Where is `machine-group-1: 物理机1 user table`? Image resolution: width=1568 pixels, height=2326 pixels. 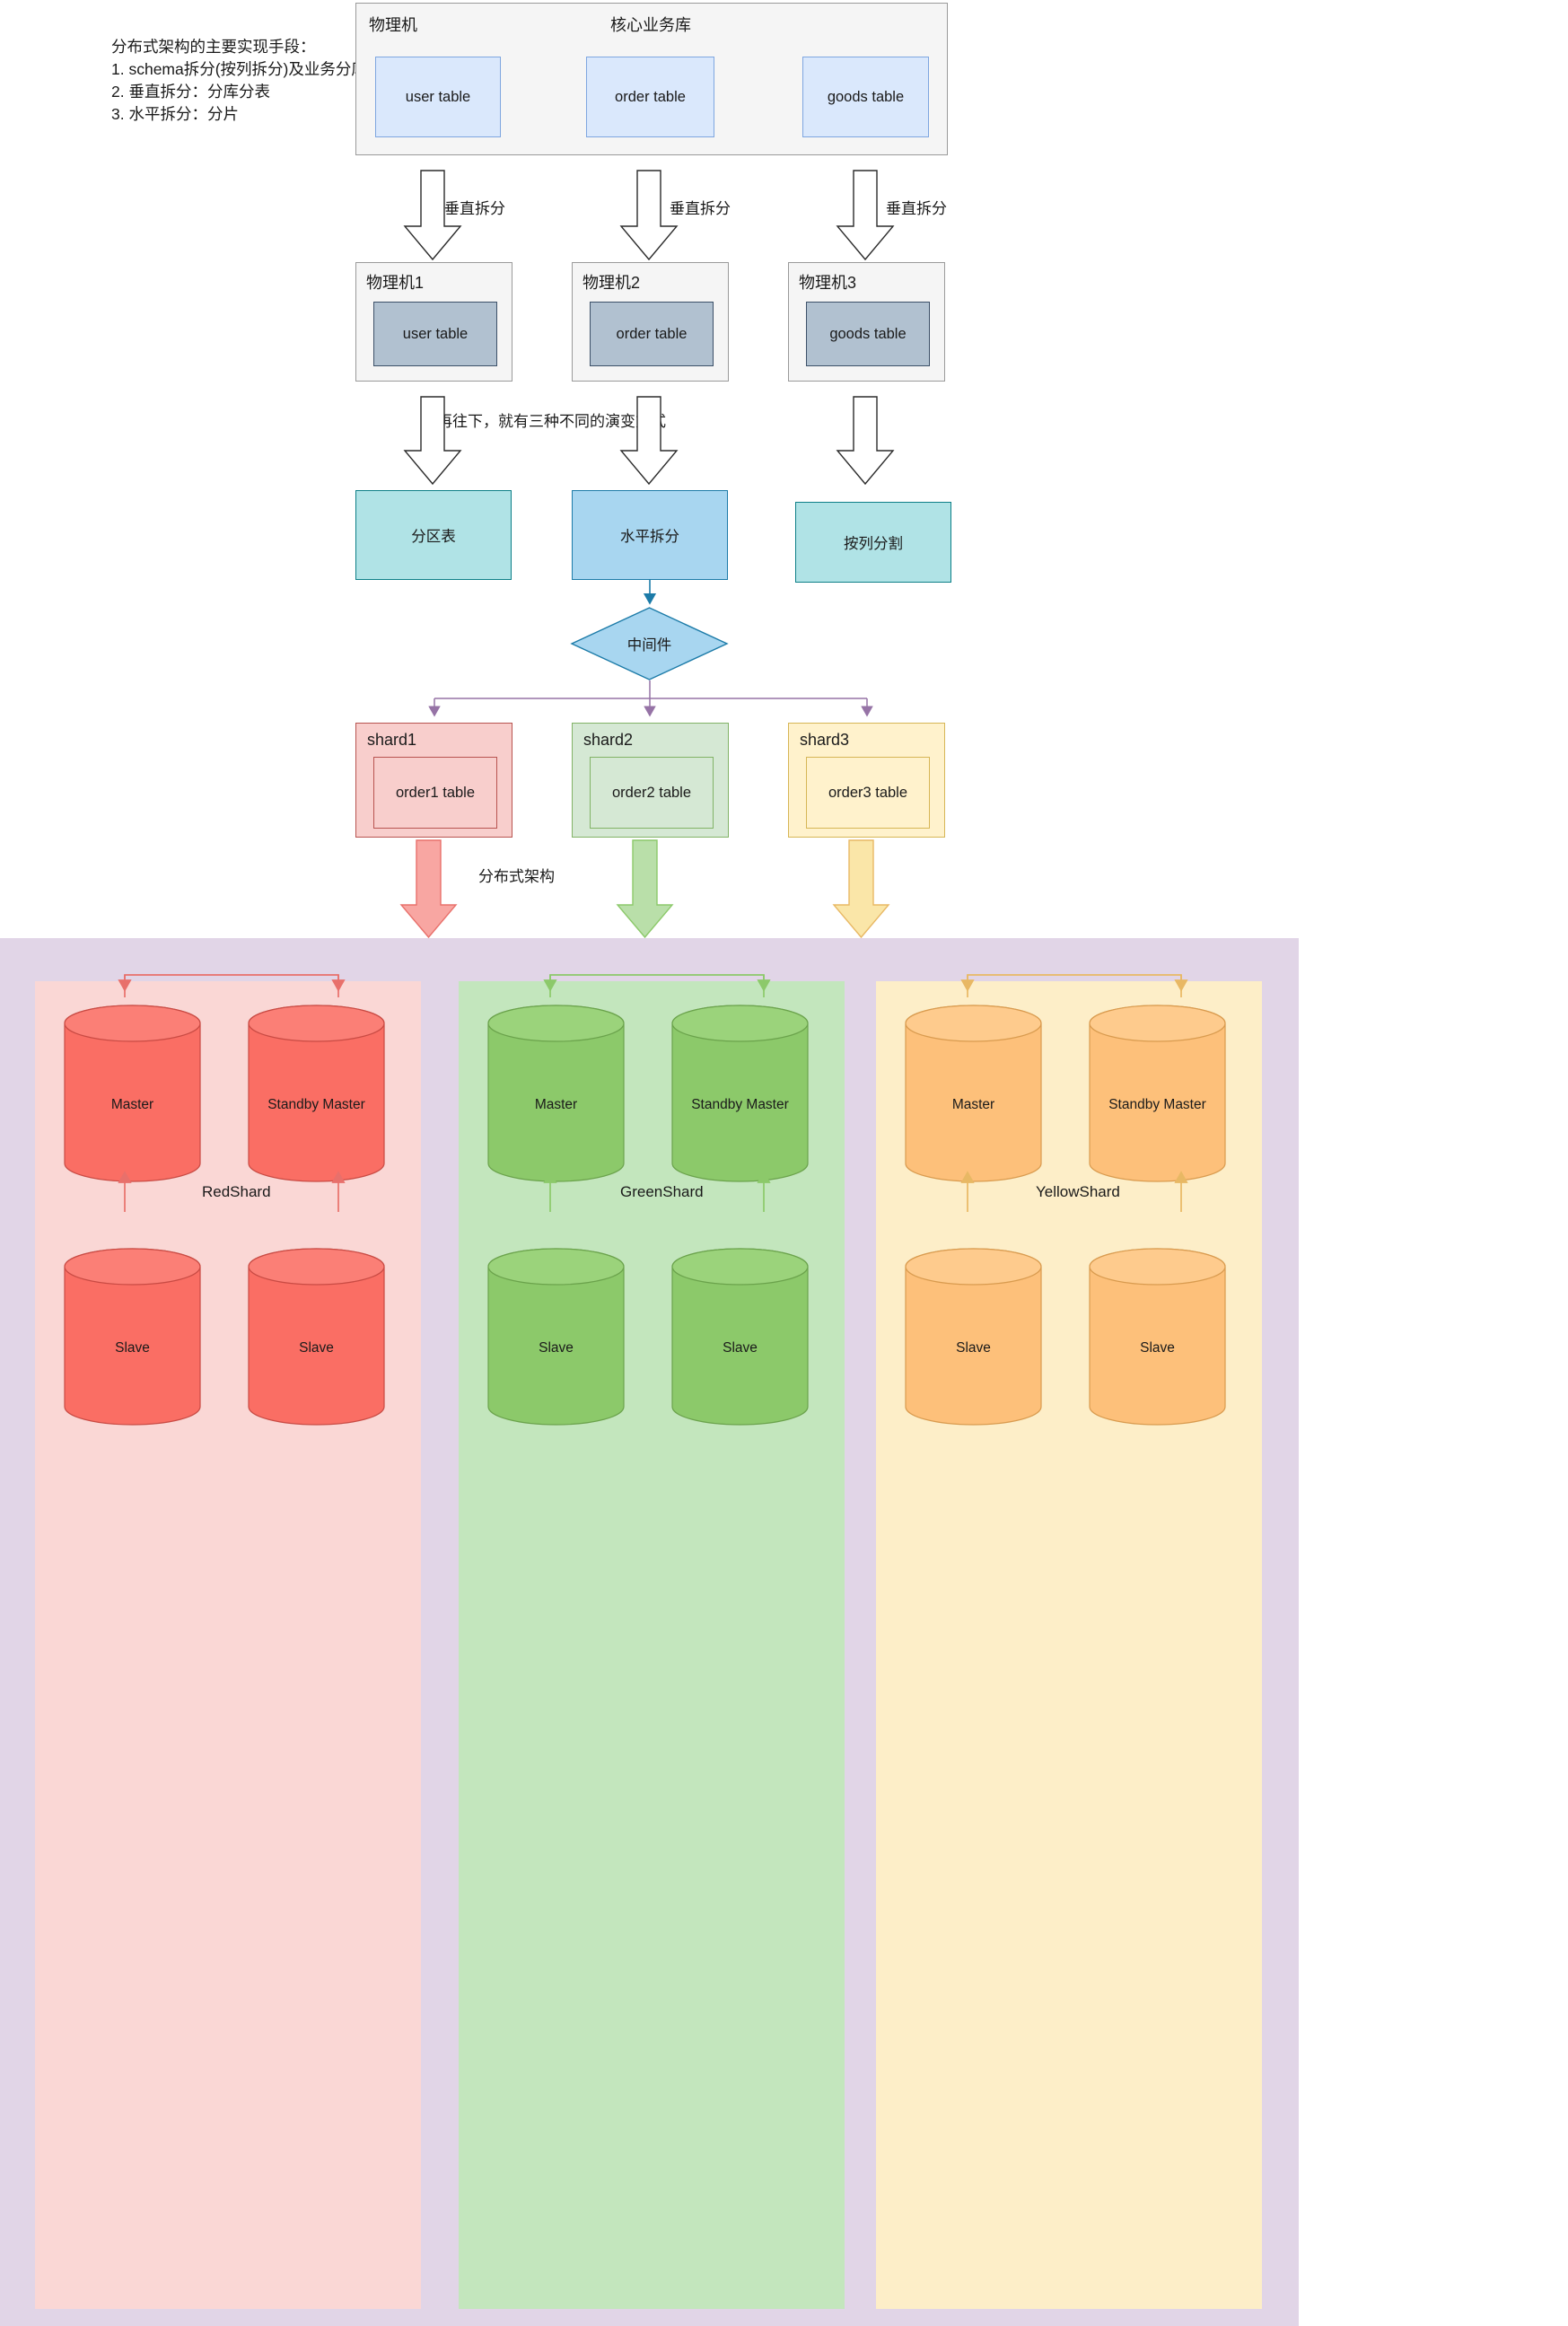
machine-group-1: 物理机1 user table is located at coordinates (434, 322).